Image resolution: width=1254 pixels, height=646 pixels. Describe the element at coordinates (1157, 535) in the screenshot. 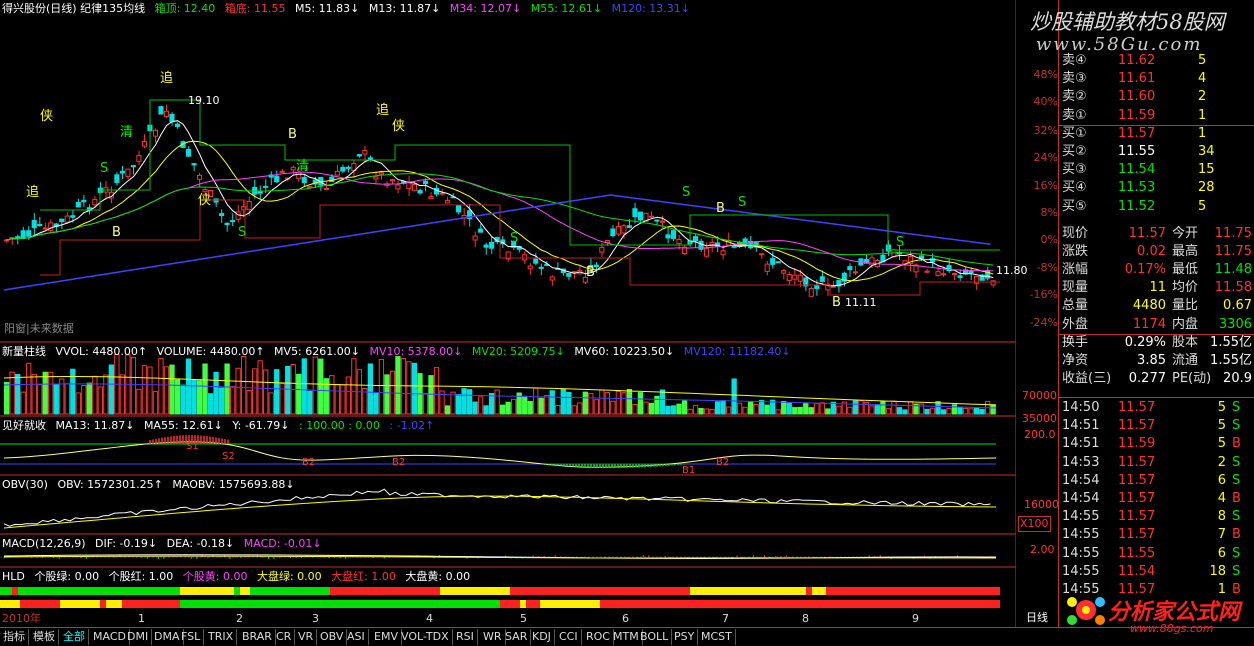

I see `tick-row: 14:55 11.57 7 B` at that location.